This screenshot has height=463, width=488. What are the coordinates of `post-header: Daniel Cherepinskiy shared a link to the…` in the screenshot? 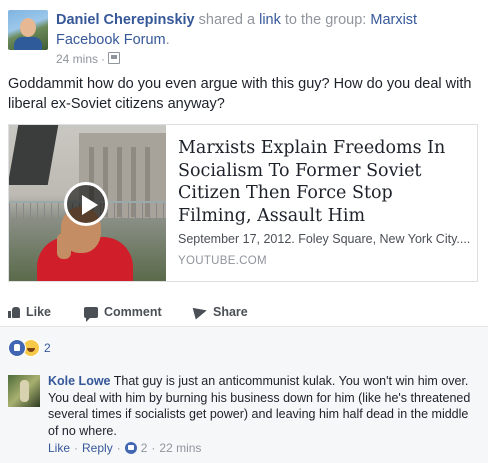 It's located at (243, 37).